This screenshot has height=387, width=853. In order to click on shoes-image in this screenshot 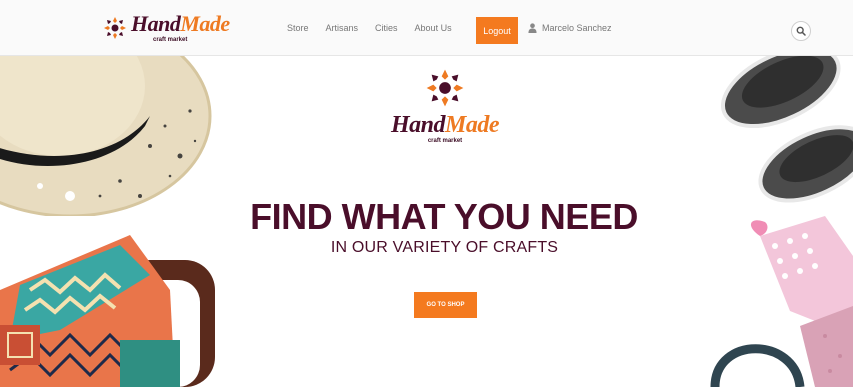, I will do `click(786, 129)`.